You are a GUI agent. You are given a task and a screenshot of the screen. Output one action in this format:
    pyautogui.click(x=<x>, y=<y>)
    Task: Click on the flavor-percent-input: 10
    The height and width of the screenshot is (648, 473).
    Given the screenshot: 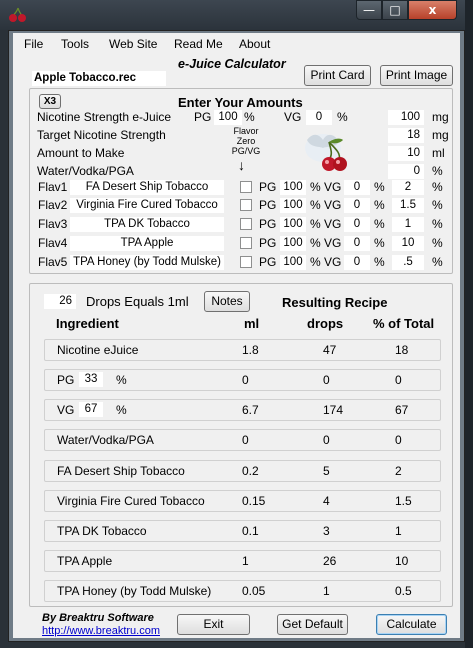 What is the action you would take?
    pyautogui.click(x=408, y=243)
    